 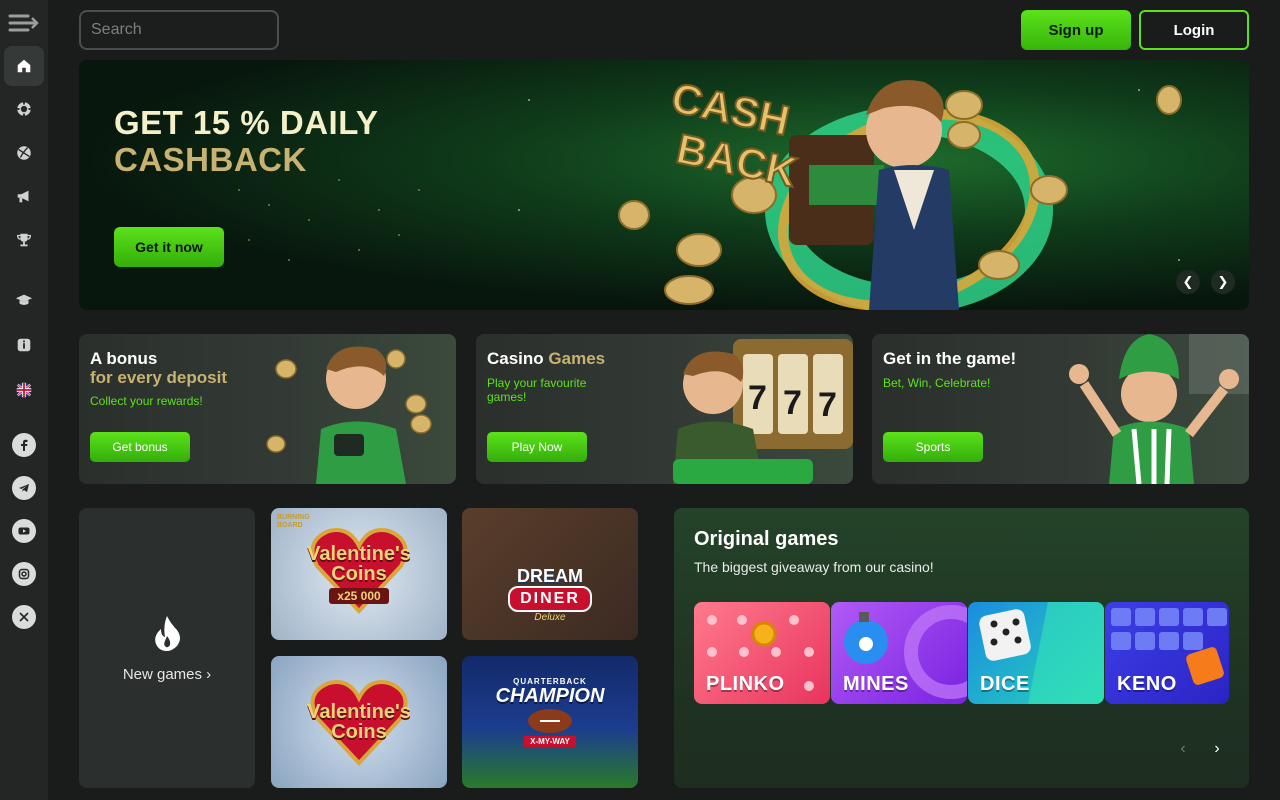 I want to click on game-tile-dream-diner: DREAM DINER Deluxe, so click(x=550, y=574).